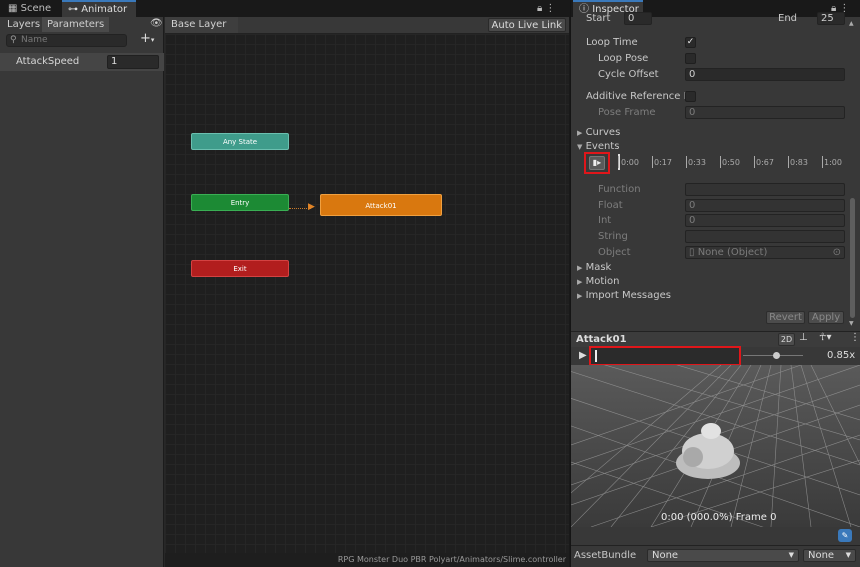 The image size is (860, 567). What do you see at coordinates (765, 189) in the screenshot?
I see `function-field` at bounding box center [765, 189].